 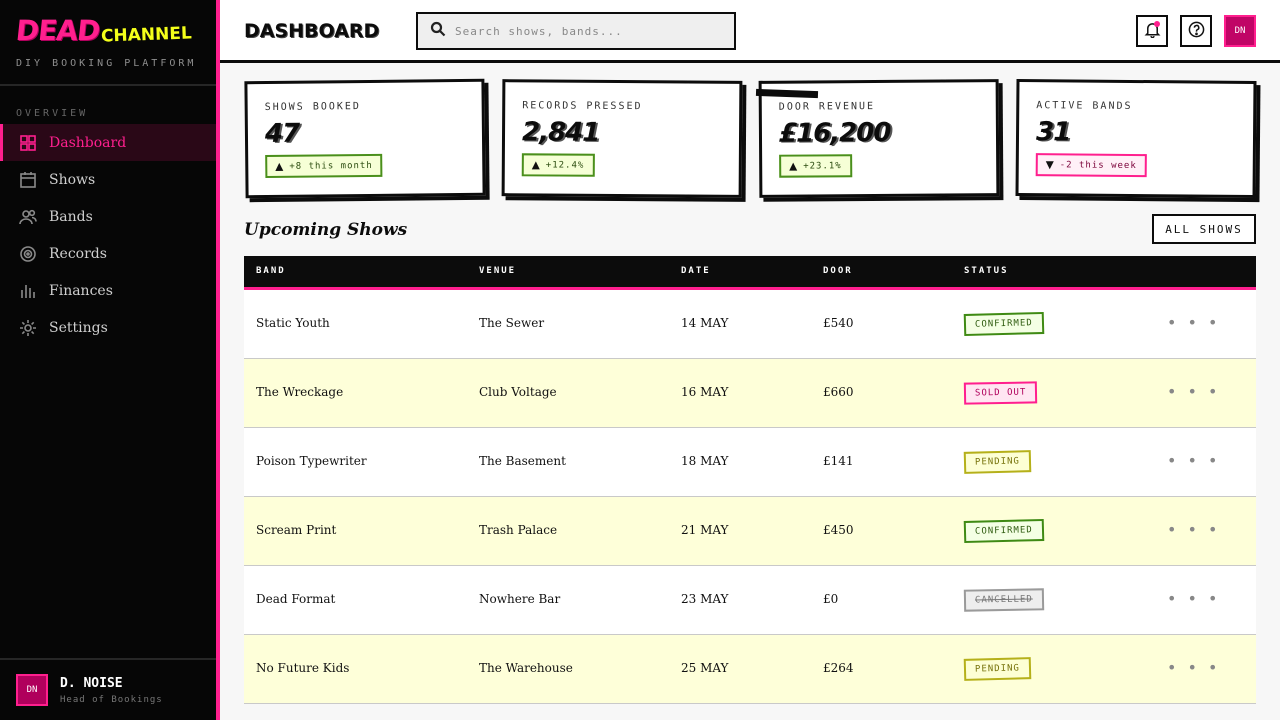 I want to click on logo-primary: DEAD, so click(x=58, y=30).